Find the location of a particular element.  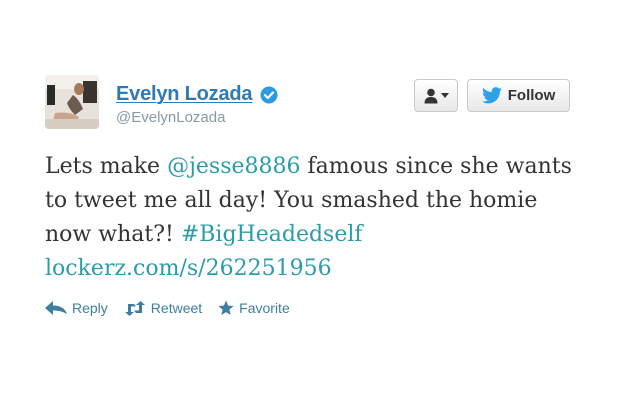

person-icon is located at coordinates (430, 95).